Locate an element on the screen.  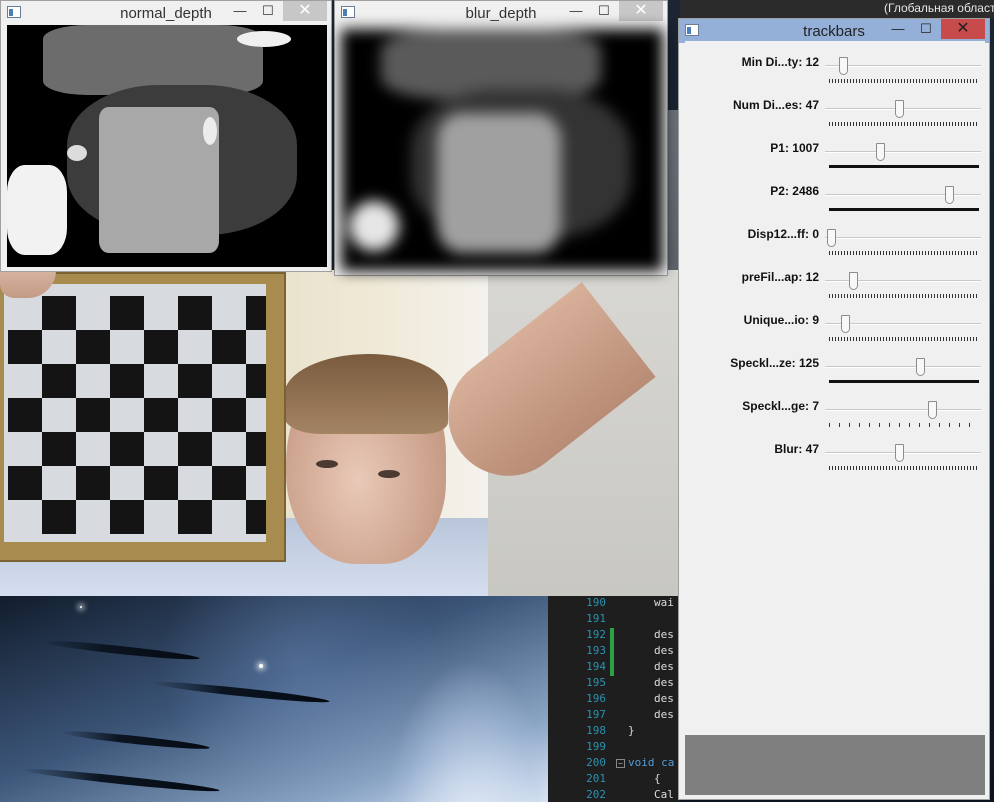
code-line: 195 des is located at coordinates (614, 684).